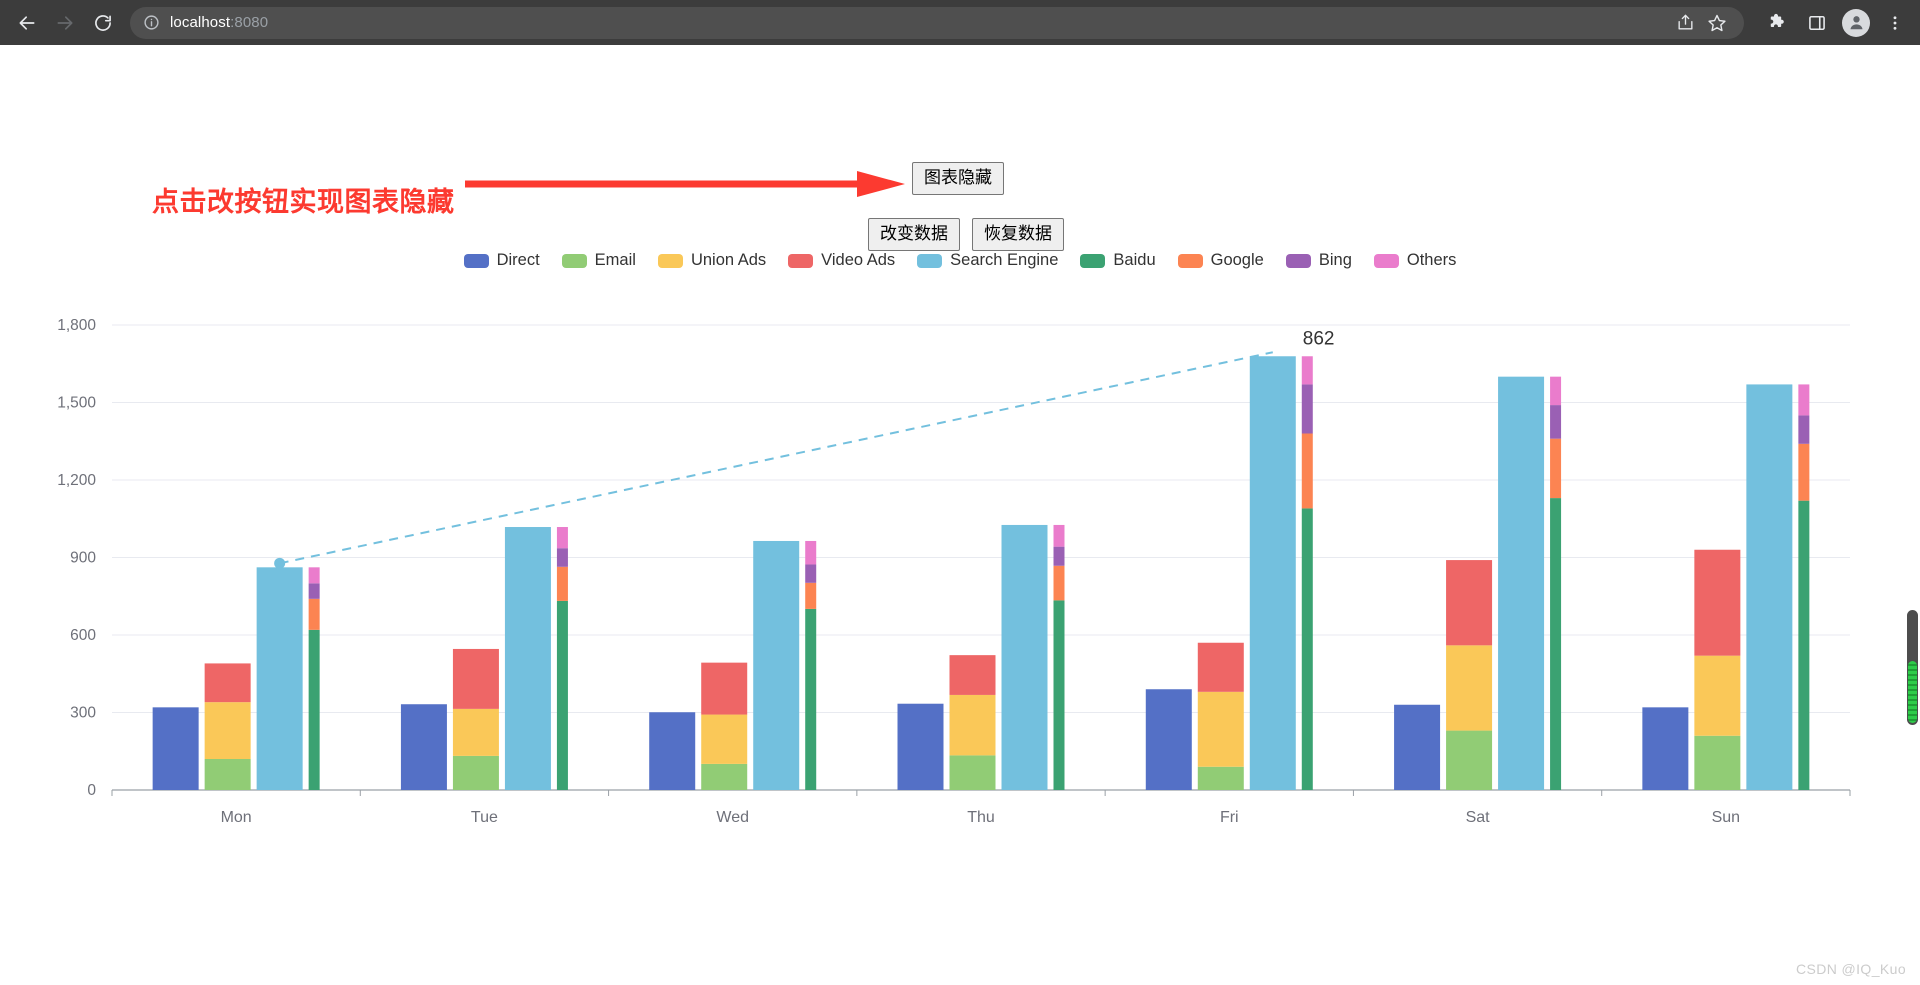  I want to click on legend-item-others: Others, so click(1415, 260).